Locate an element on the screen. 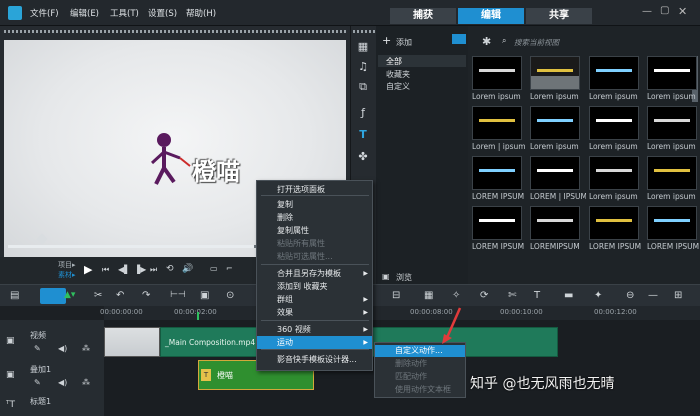  crop-icon: ⌐ is located at coordinates (229, 268).